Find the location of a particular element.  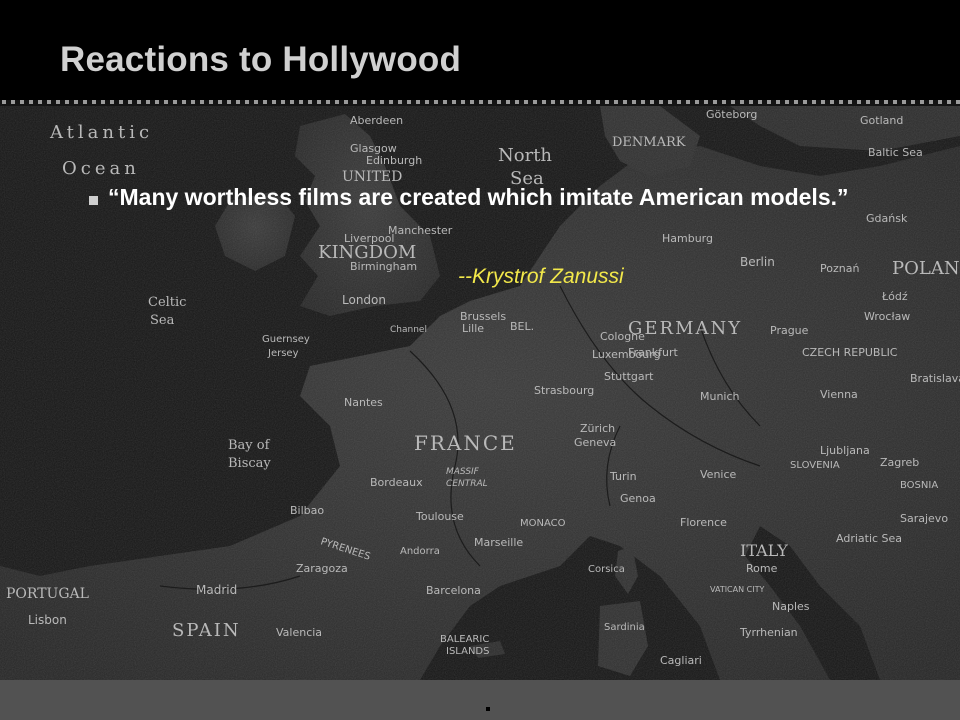

svg-text: Geneva is located at coordinates (595, 442).